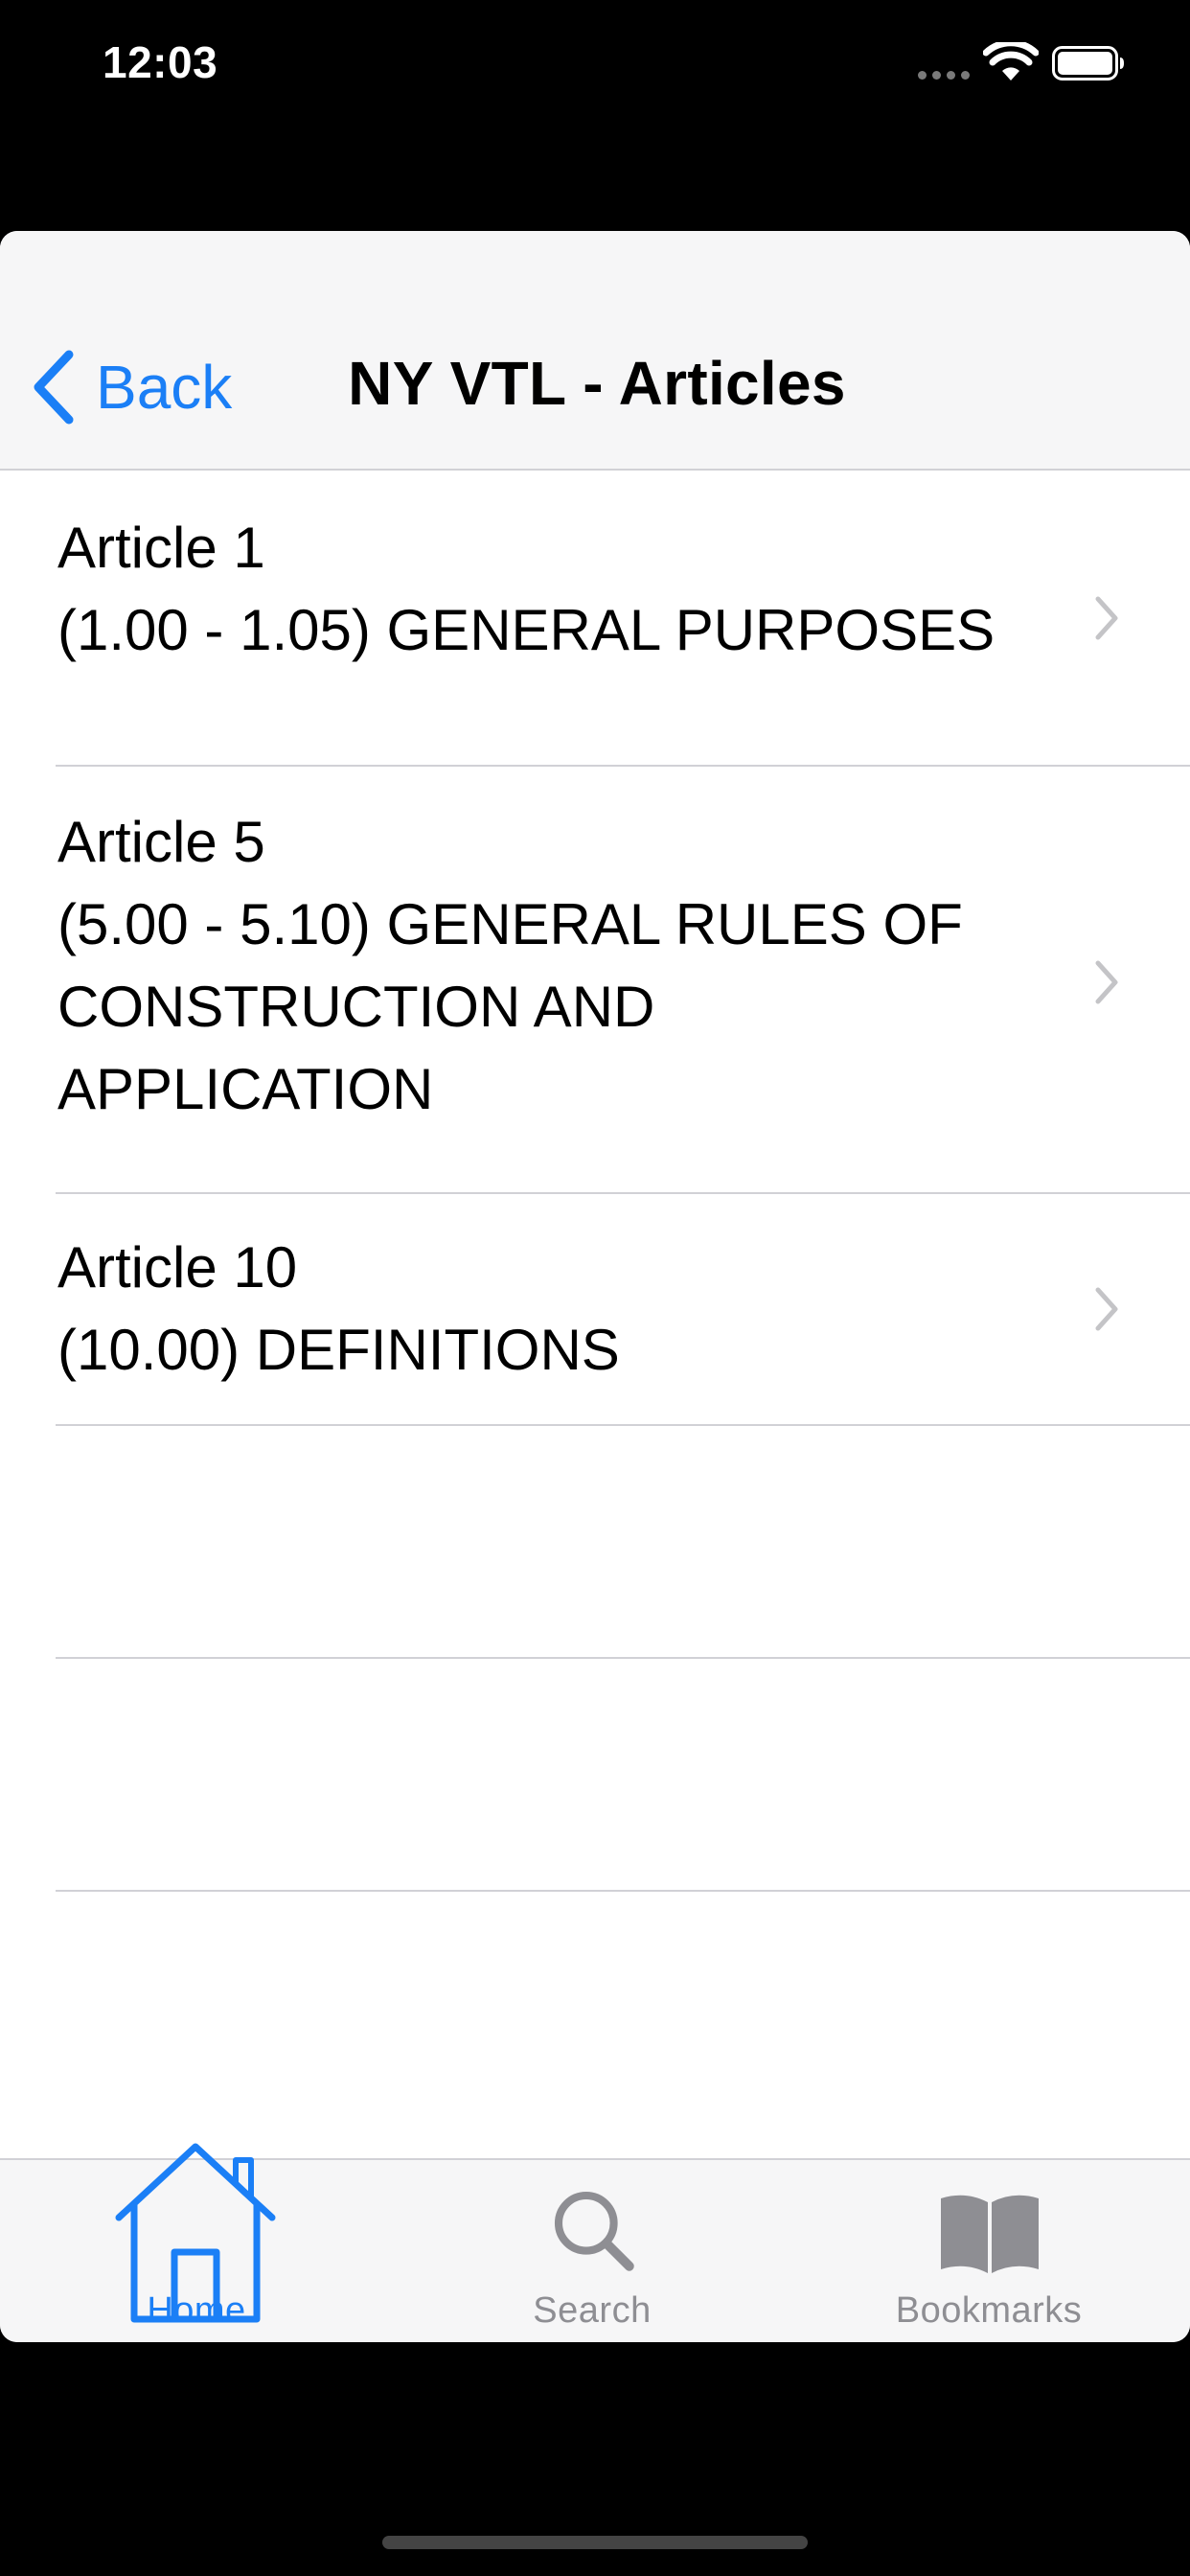  Describe the element at coordinates (1011, 61) in the screenshot. I see `wifi-icon` at that location.